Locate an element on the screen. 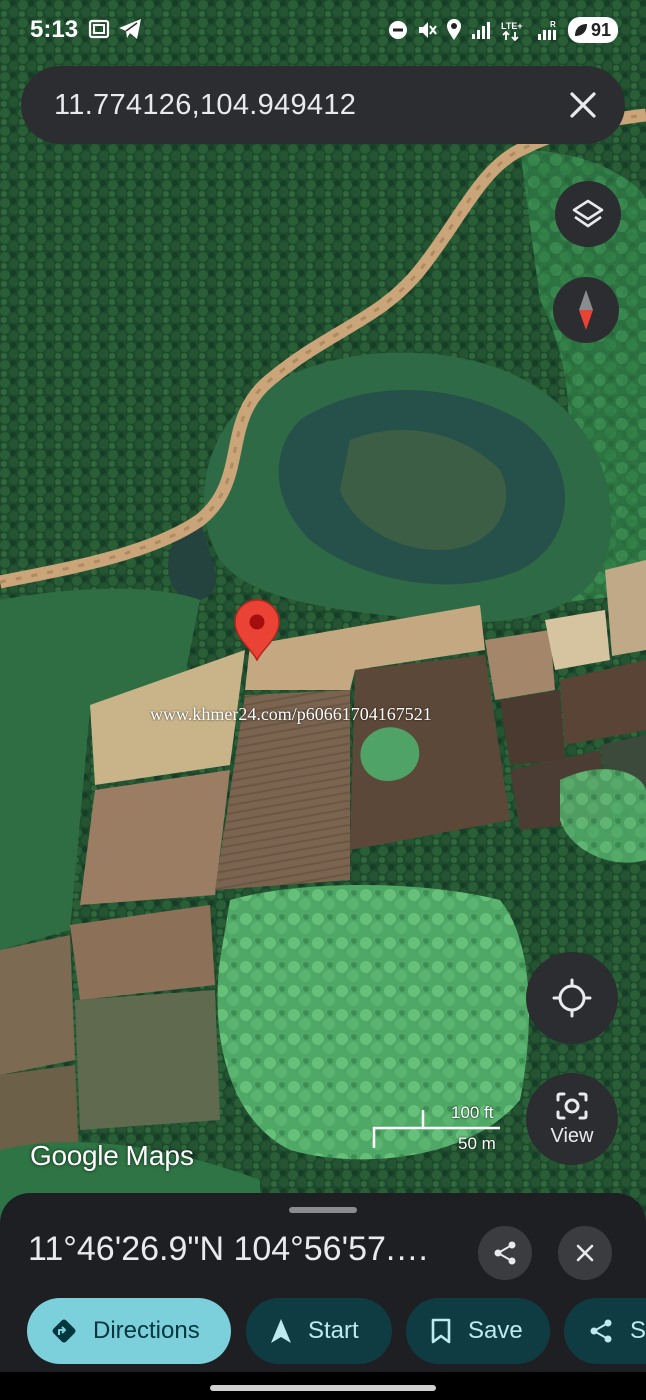  status-time: 5:13 is located at coordinates (54, 29).